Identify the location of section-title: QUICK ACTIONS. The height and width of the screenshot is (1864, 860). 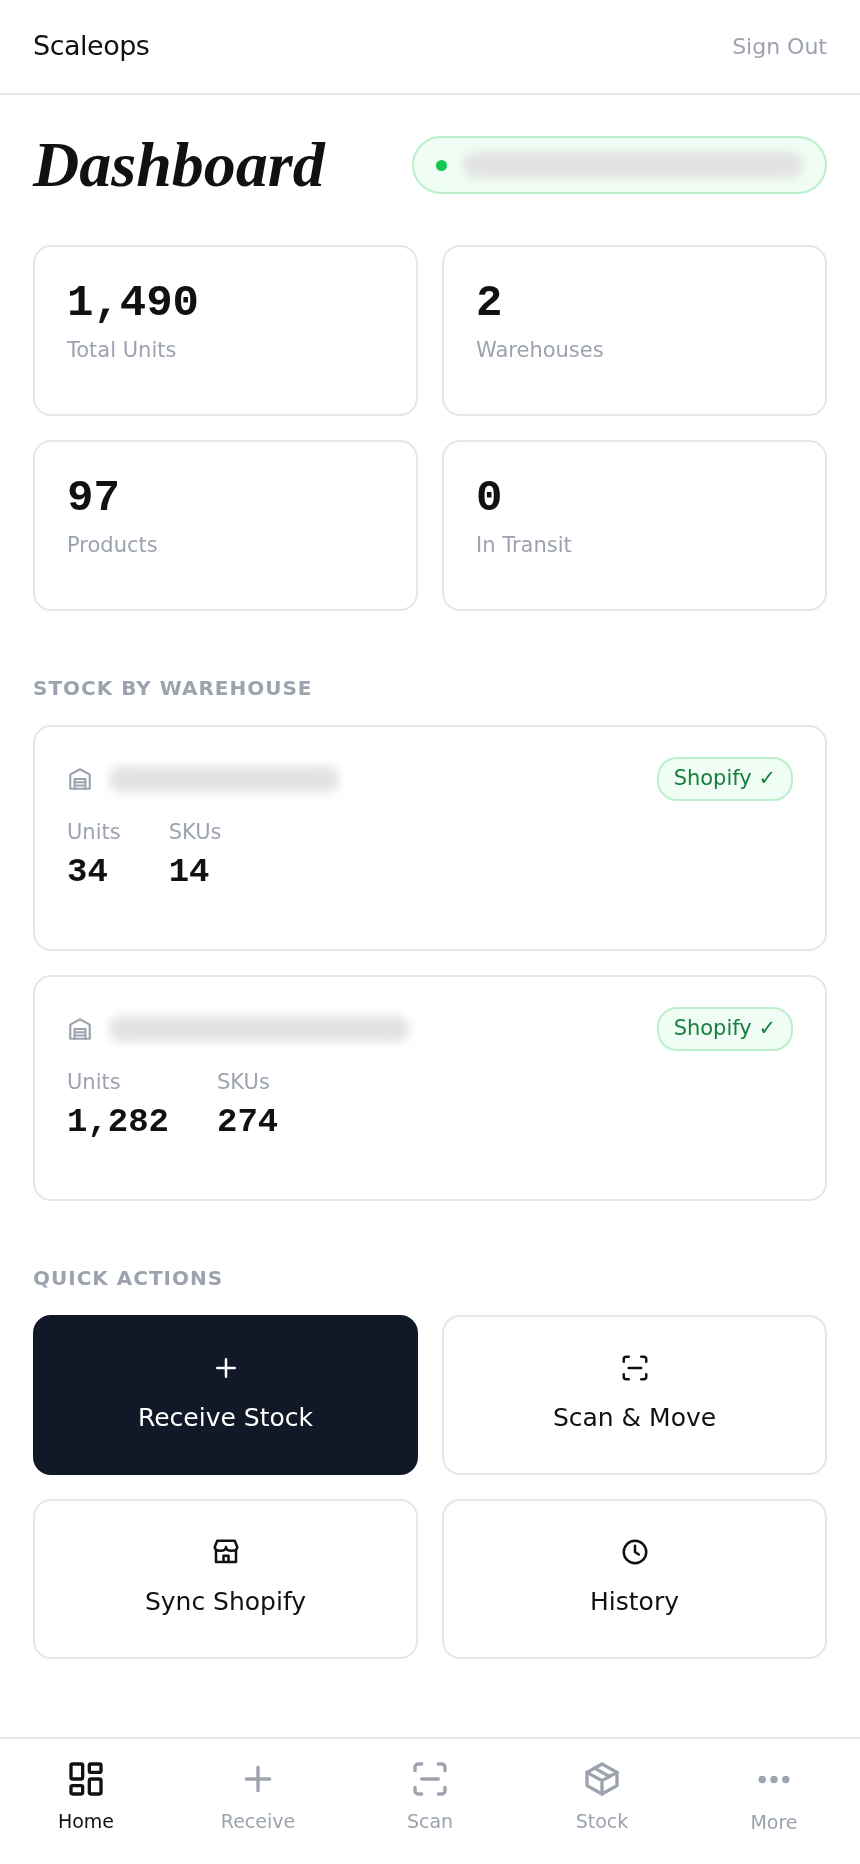
(129, 1278).